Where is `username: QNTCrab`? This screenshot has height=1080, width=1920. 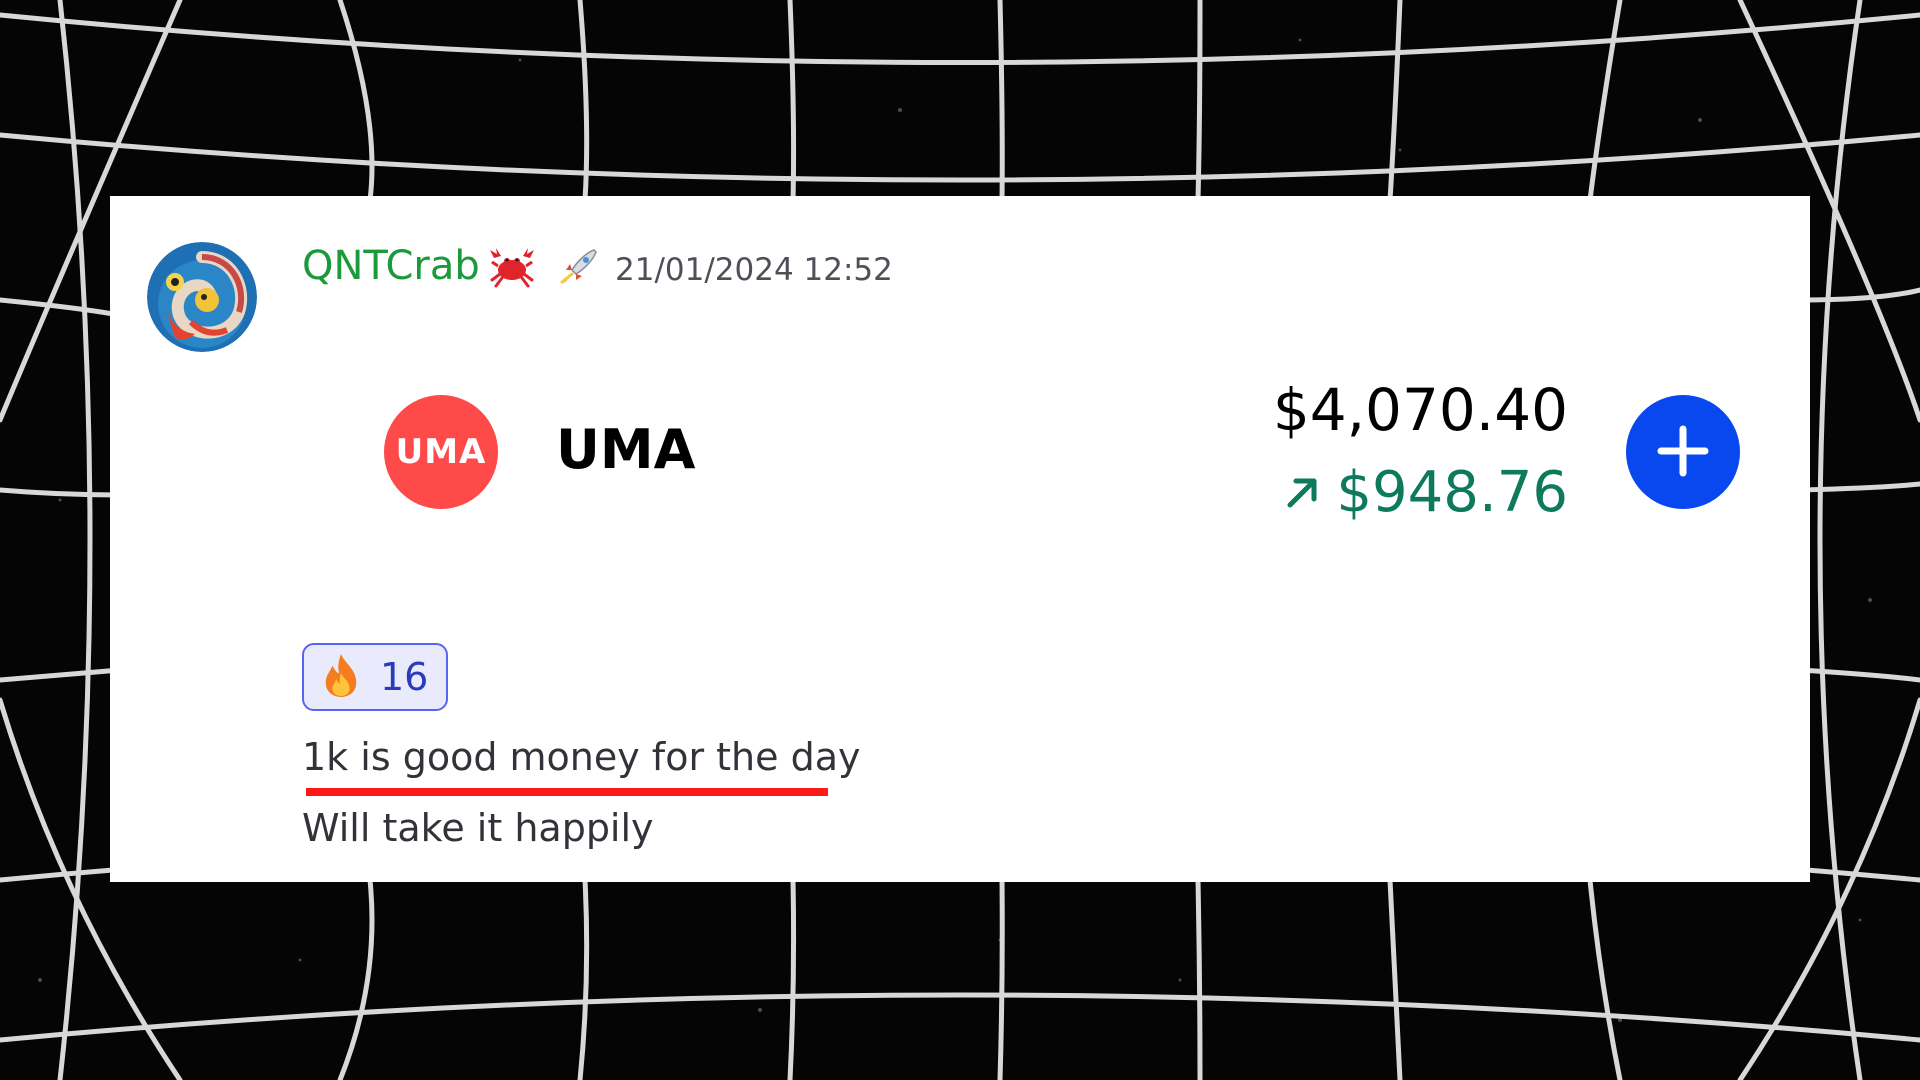 username: QNTCrab is located at coordinates (391, 266).